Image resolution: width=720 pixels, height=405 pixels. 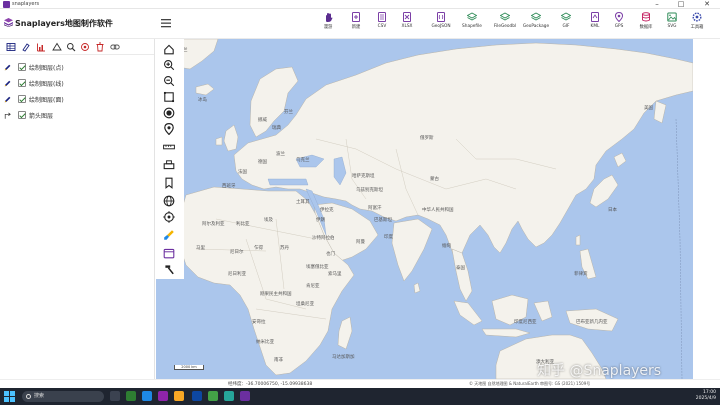 What do you see at coordinates (441, 17) in the screenshot?
I see `geojson-icon` at bounding box center [441, 17].